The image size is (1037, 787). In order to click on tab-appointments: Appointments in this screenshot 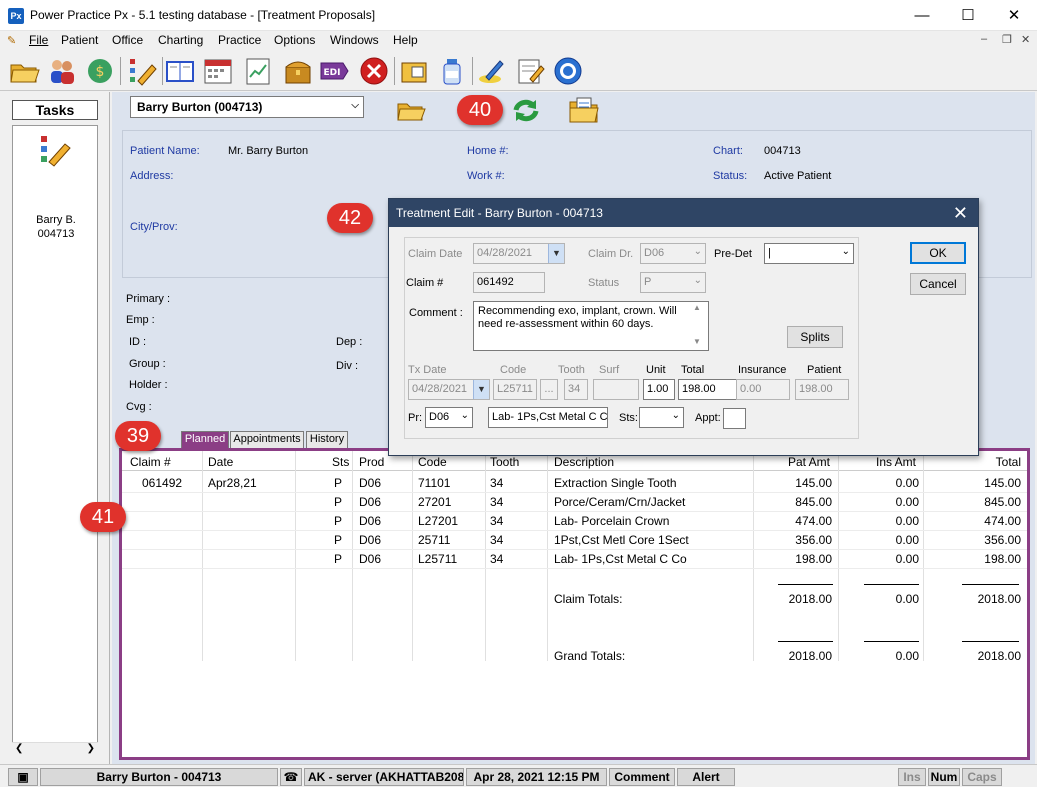, I will do `click(267, 439)`.